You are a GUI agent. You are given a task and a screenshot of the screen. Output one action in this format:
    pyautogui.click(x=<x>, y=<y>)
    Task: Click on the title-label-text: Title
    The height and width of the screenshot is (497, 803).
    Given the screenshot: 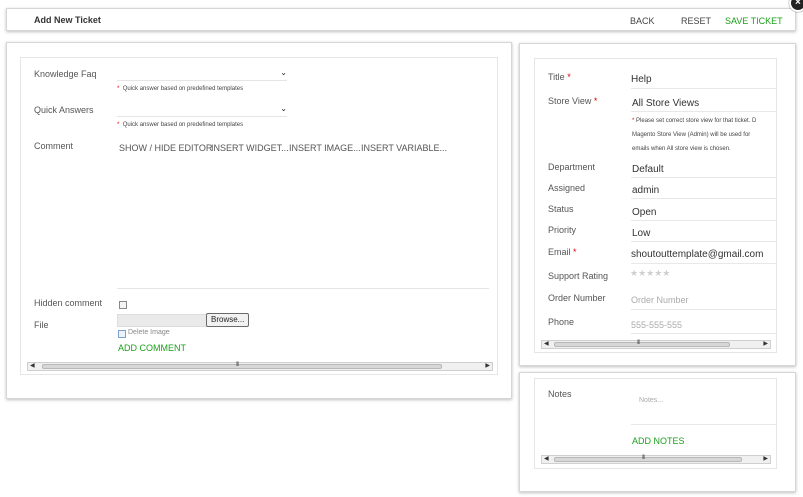 What is the action you would take?
    pyautogui.click(x=556, y=77)
    